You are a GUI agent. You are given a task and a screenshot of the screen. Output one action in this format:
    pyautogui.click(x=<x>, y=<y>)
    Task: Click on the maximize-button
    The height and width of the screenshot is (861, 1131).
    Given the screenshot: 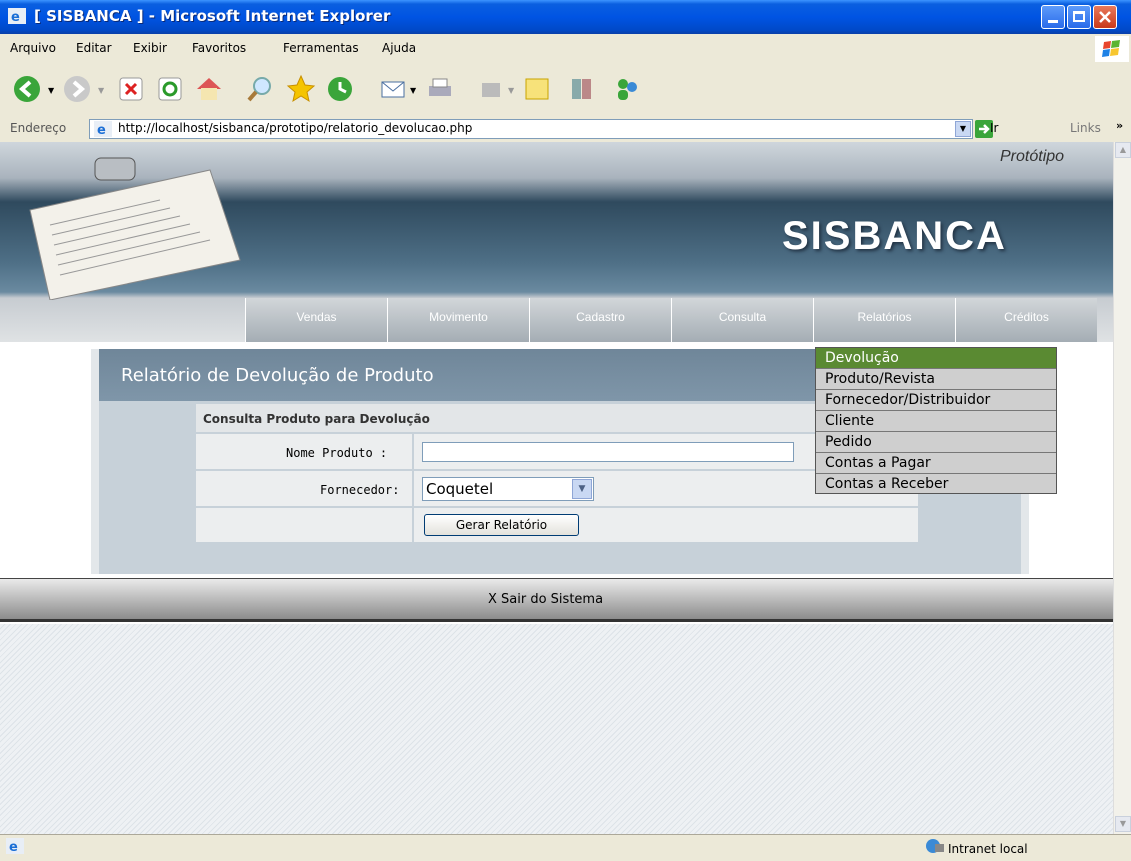 What is the action you would take?
    pyautogui.click(x=1079, y=17)
    